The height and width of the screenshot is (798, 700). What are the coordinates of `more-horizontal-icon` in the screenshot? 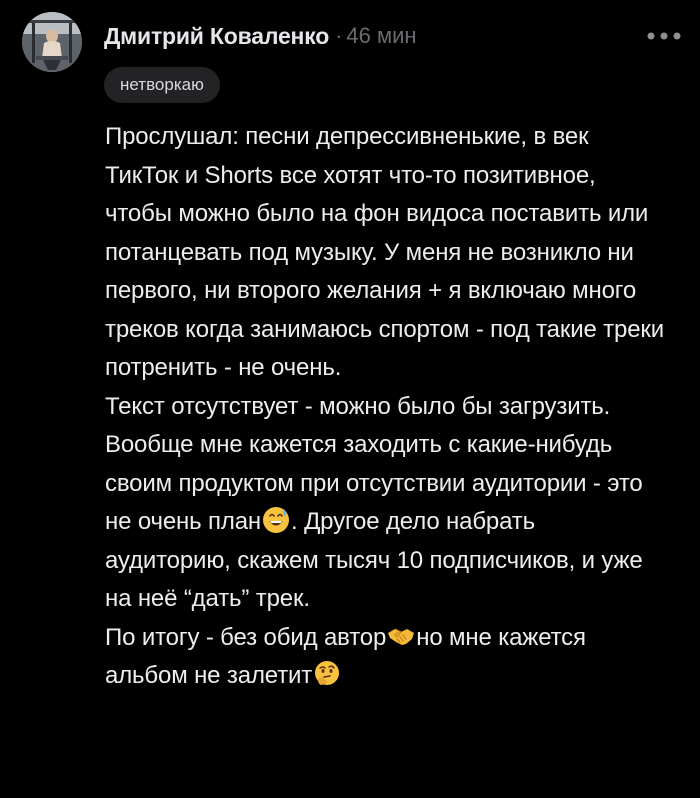 It's located at (664, 36).